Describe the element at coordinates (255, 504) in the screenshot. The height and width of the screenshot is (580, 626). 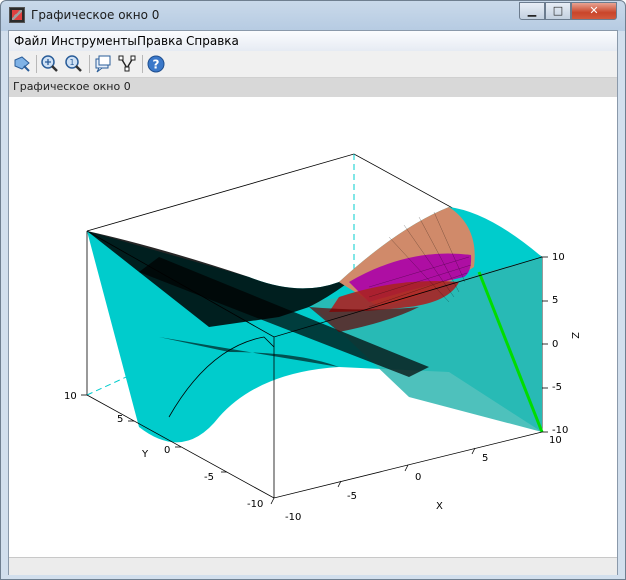
I see `y-tick-label: -10` at that location.